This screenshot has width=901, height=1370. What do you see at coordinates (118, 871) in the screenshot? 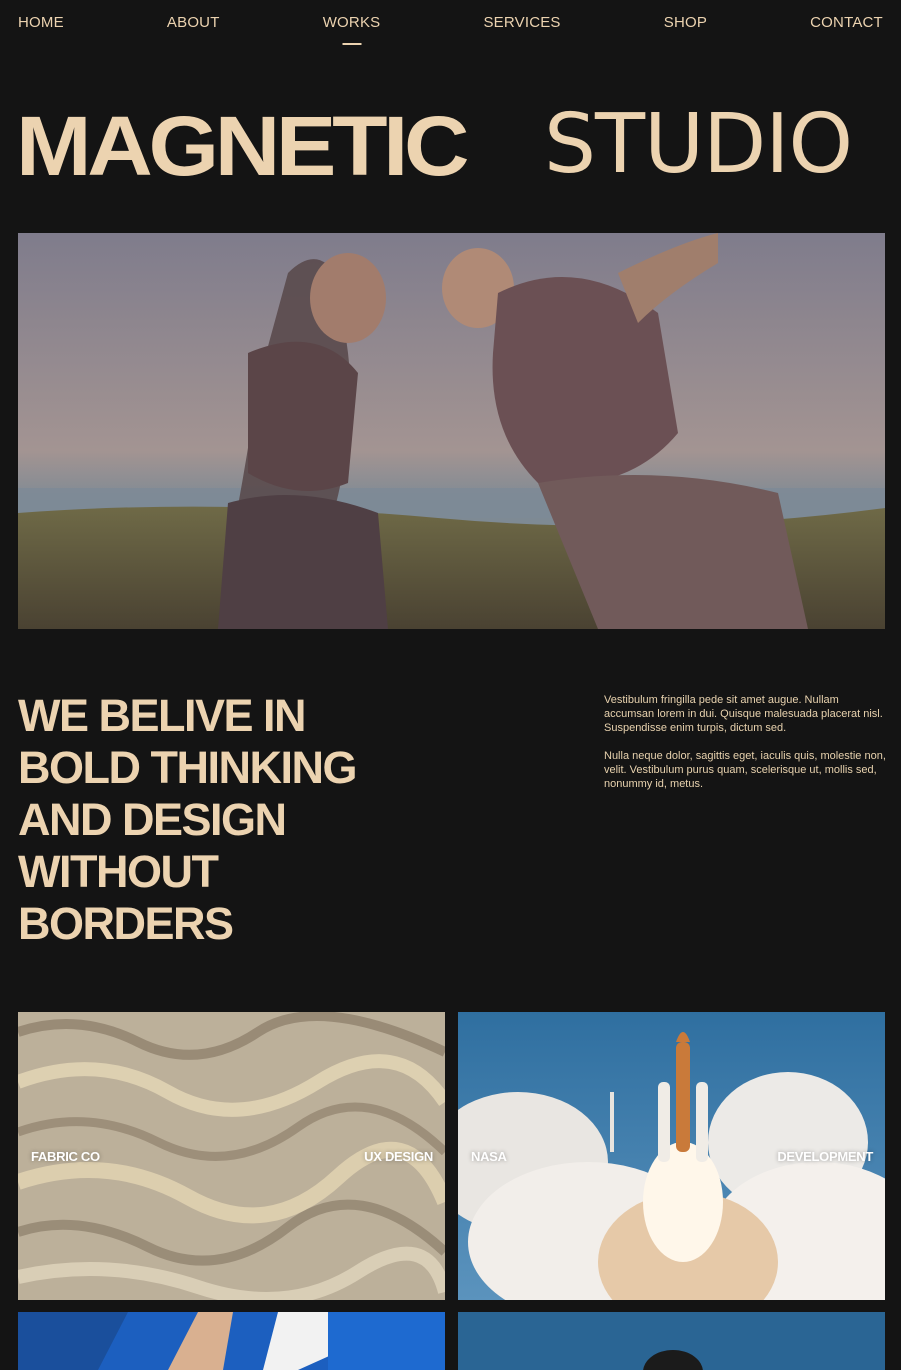
I see `tagline-line: WITHOUT` at bounding box center [118, 871].